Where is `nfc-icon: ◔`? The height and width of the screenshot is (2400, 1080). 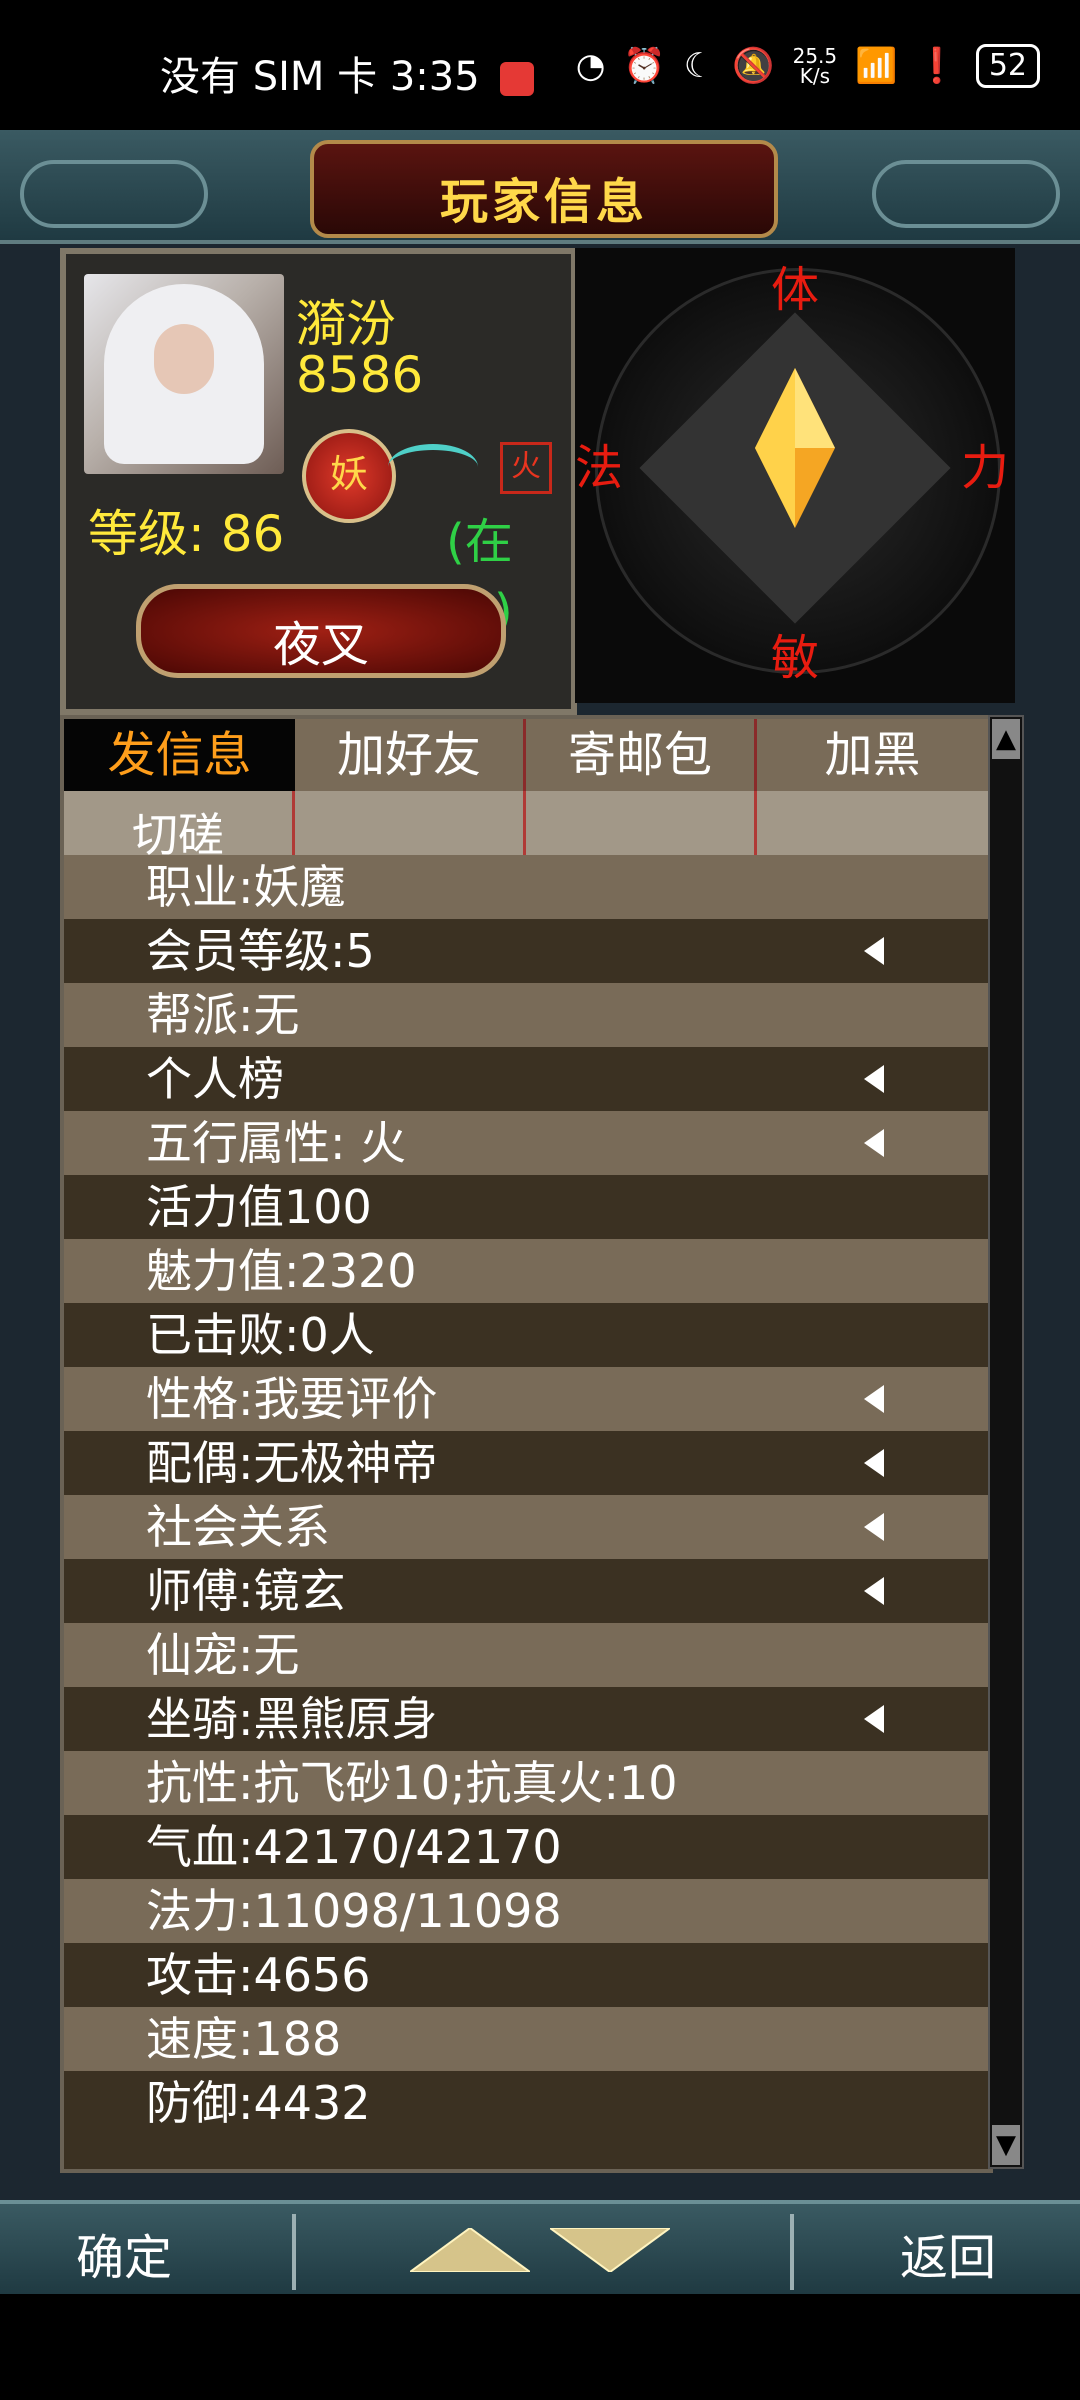
nfc-icon: ◔ is located at coordinates (590, 66).